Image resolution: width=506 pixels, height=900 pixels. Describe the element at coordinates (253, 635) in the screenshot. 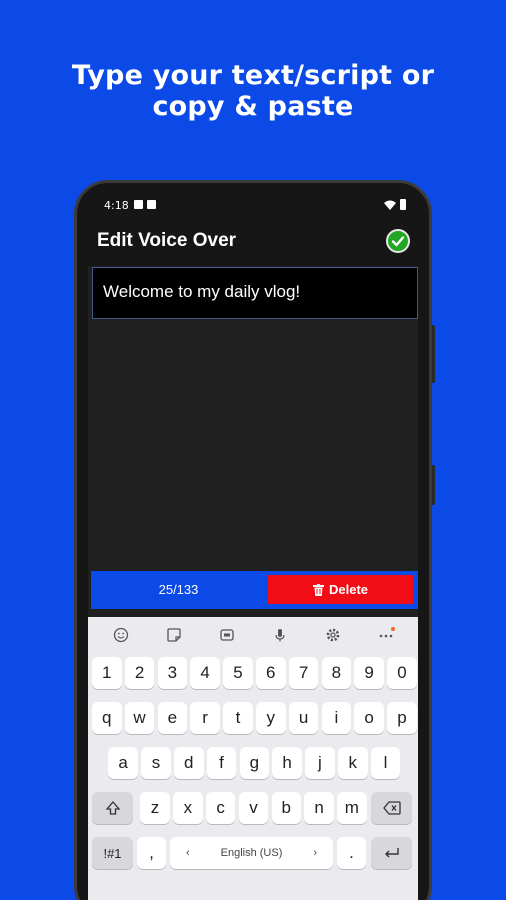

I see `keyboard-toolbar` at that location.